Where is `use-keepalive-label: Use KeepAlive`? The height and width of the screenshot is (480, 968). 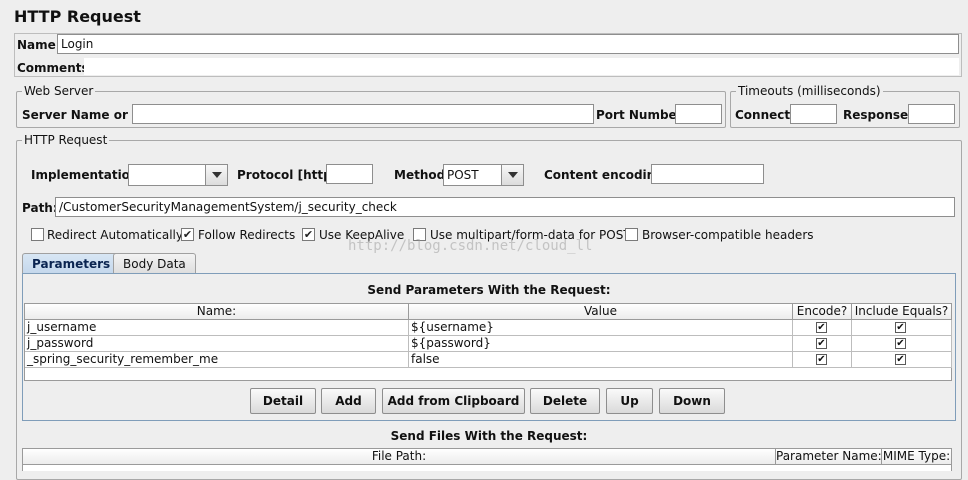 use-keepalive-label: Use KeepAlive is located at coordinates (362, 235).